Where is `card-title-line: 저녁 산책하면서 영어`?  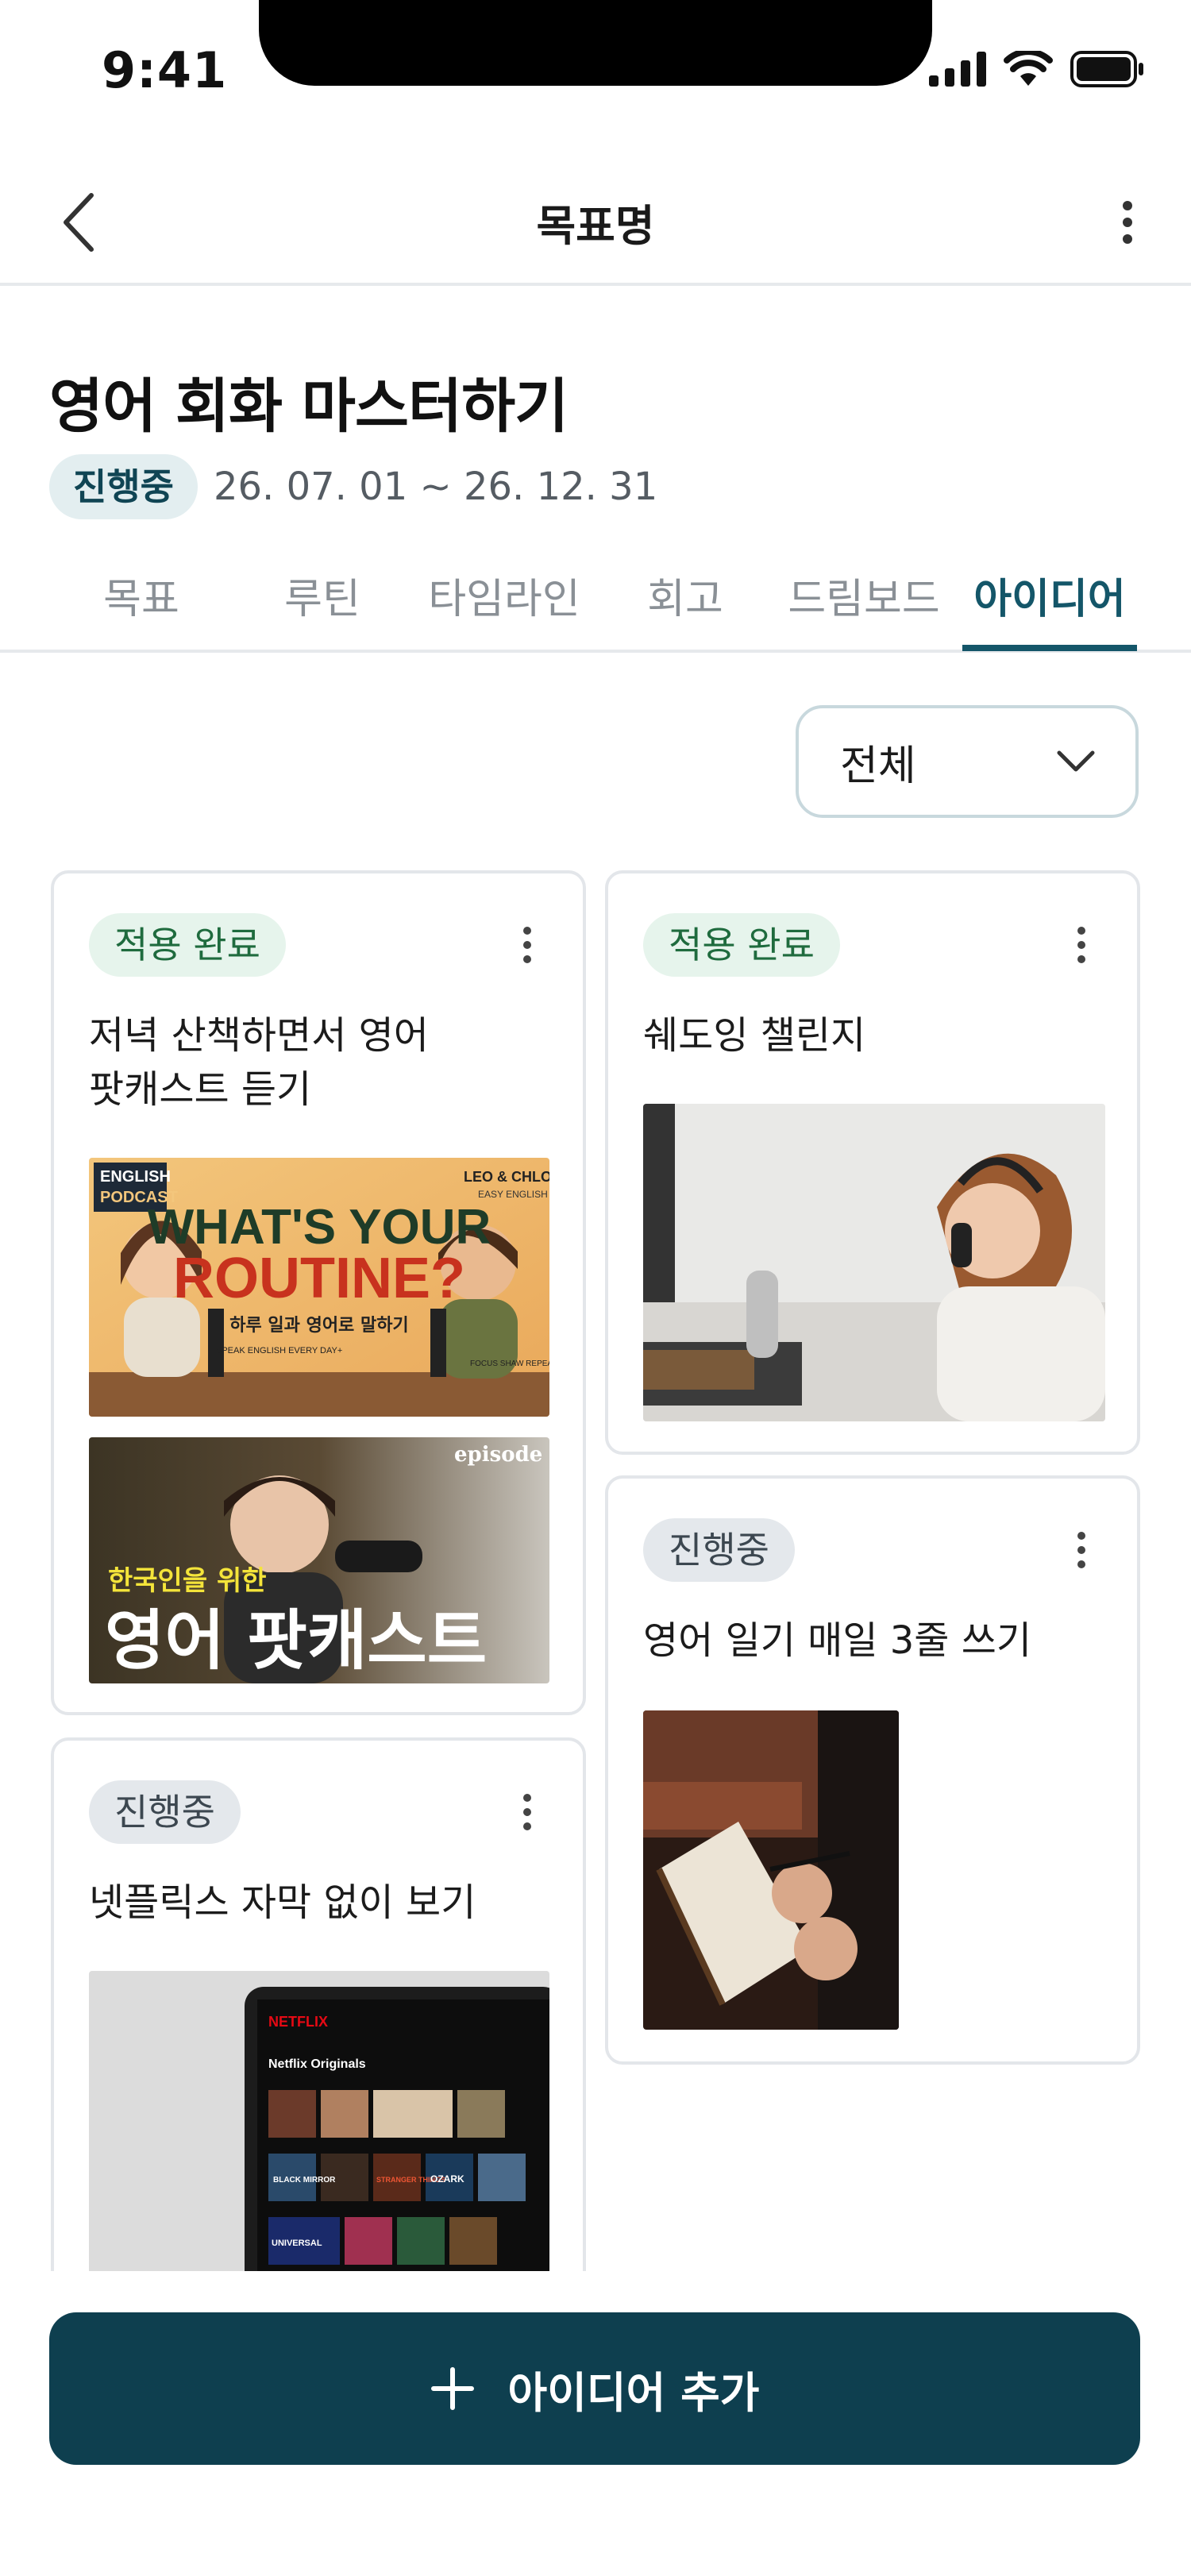
card-title-line: 저녁 산책하면서 영어 is located at coordinates (259, 1035).